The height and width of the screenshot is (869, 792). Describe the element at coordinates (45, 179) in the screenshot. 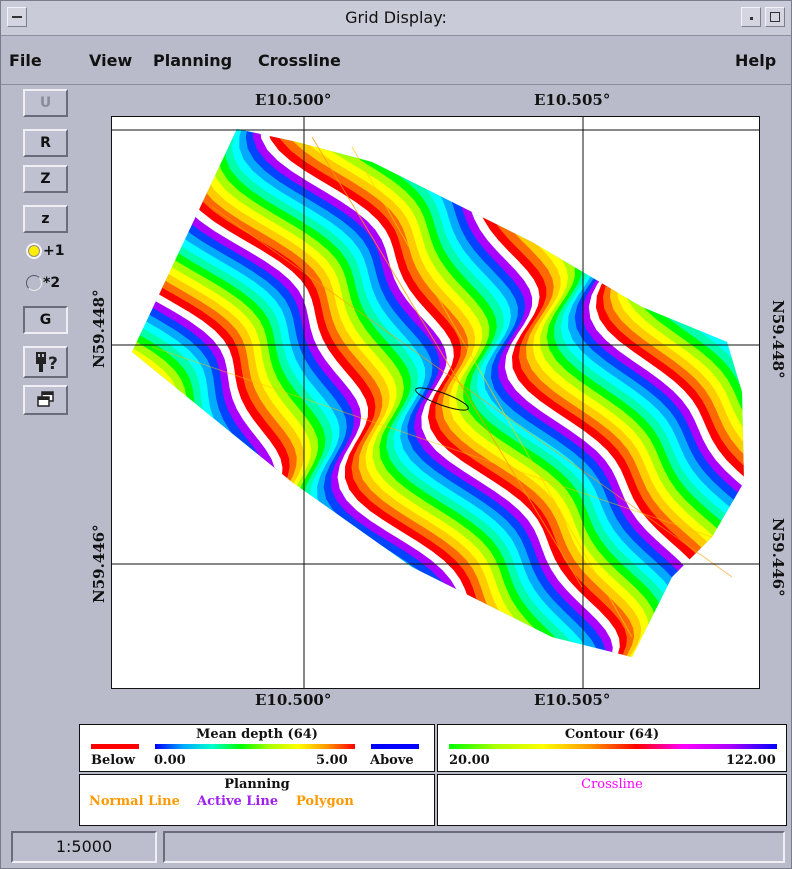

I see `zoom-in-button: Z` at that location.